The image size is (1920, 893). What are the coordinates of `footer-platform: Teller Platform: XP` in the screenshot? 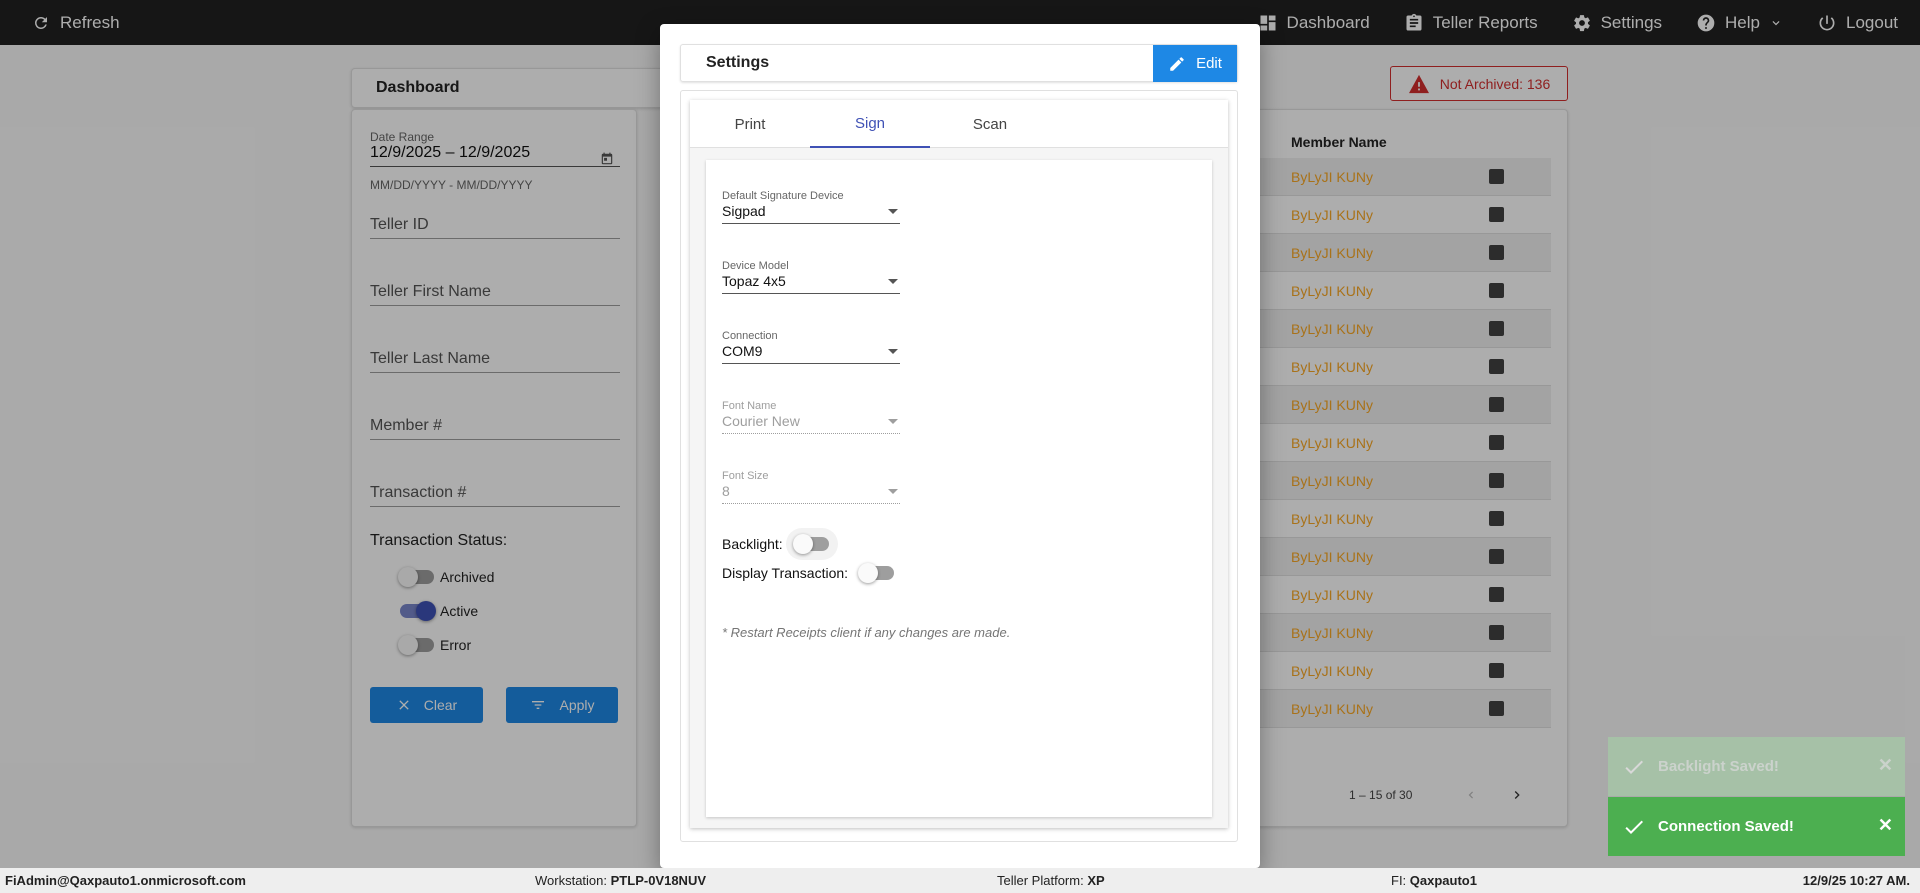 It's located at (1051, 880).